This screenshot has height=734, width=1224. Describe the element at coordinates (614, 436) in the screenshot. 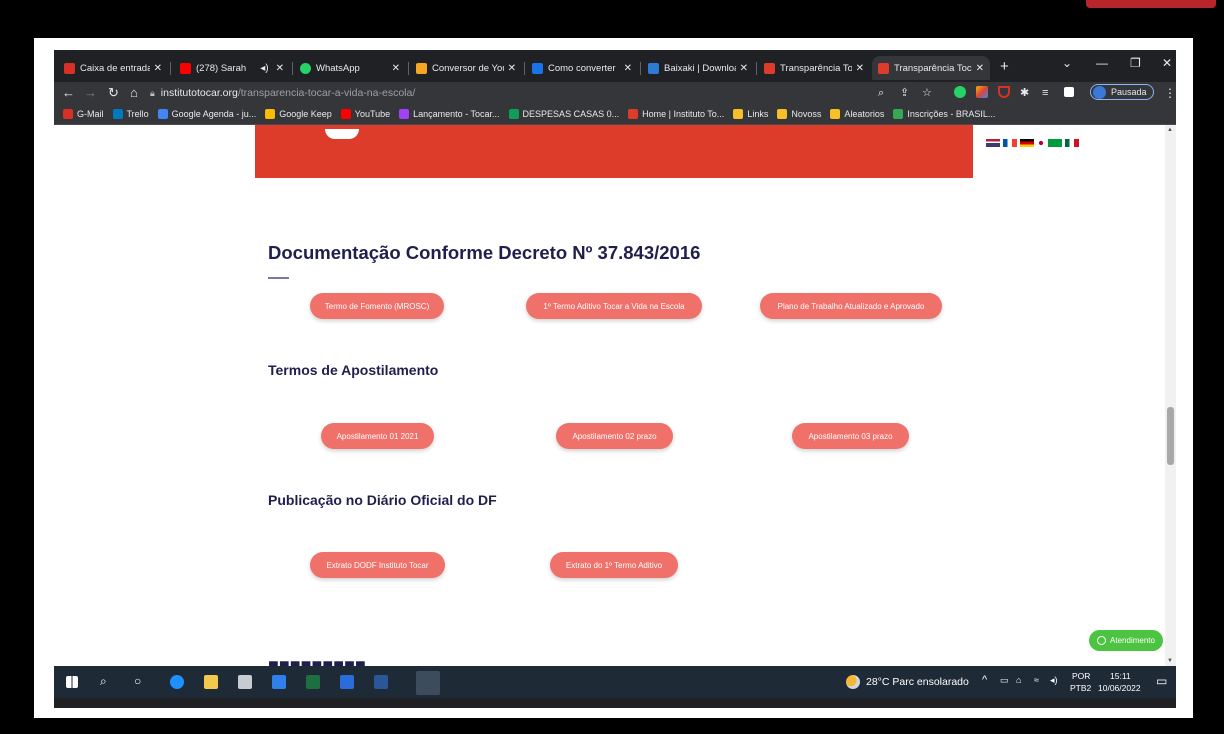

I see `apostilamento-02-button: Apostilamento 02 prazo` at that location.